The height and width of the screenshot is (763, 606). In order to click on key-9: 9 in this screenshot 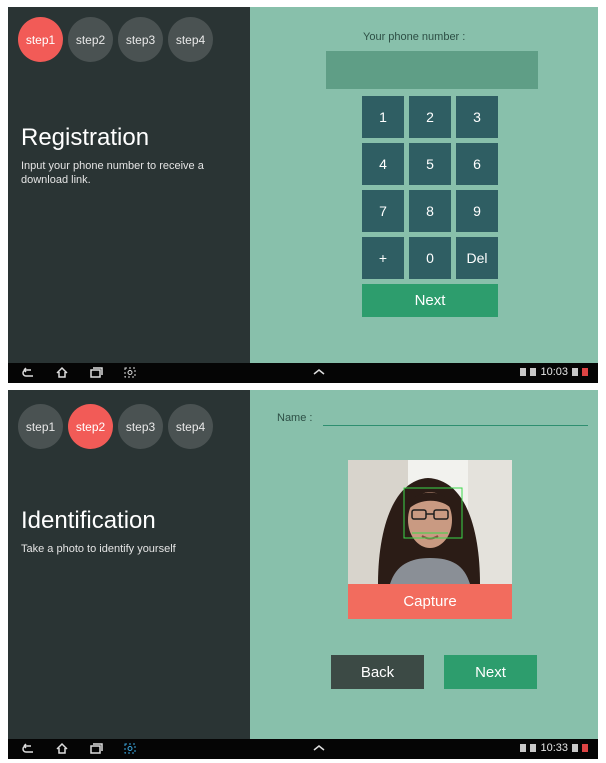, I will do `click(477, 211)`.